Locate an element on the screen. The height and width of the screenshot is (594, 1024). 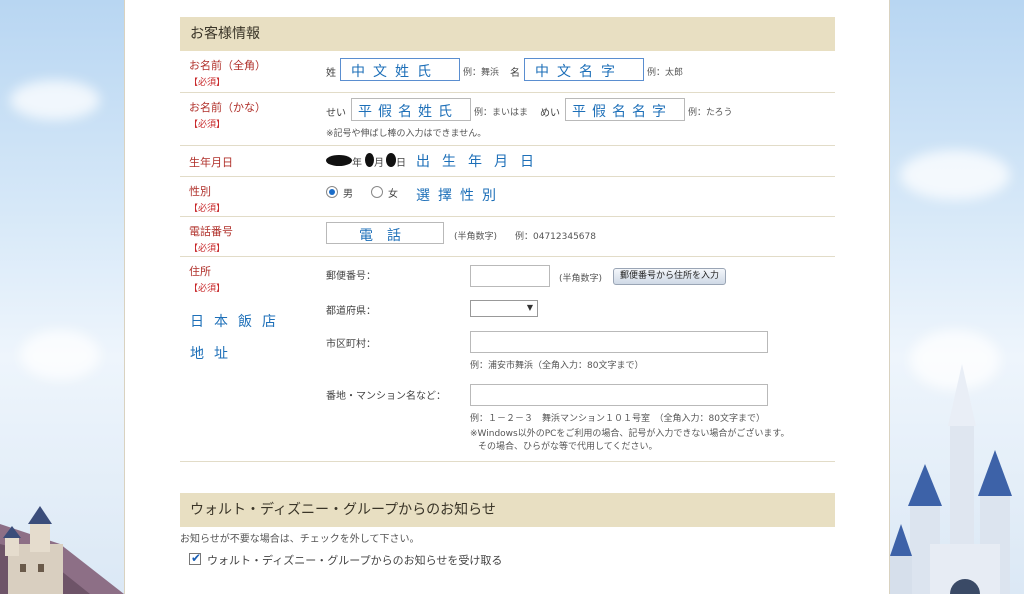
address-label: 住所 is located at coordinates (200, 271).